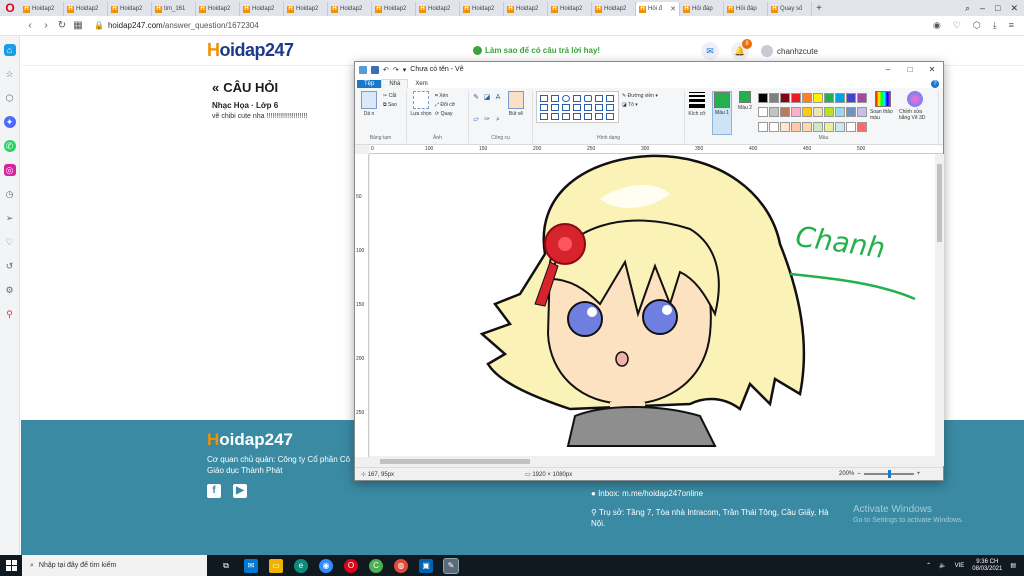 This screenshot has width=1024, height=576. What do you see at coordinates (226, 566) in the screenshot?
I see `task-view-icon: ⧉` at bounding box center [226, 566].